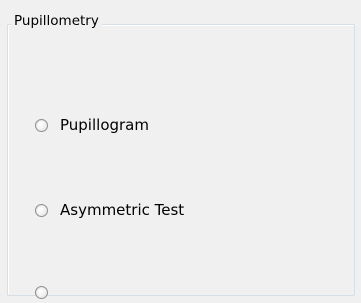 This screenshot has height=303, width=361. What do you see at coordinates (122, 210) in the screenshot?
I see `radio-label: Asymmetric Test` at bounding box center [122, 210].